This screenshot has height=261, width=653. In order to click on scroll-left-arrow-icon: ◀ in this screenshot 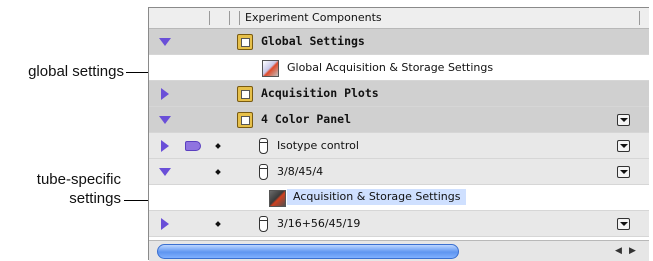, I will do `click(618, 251)`.